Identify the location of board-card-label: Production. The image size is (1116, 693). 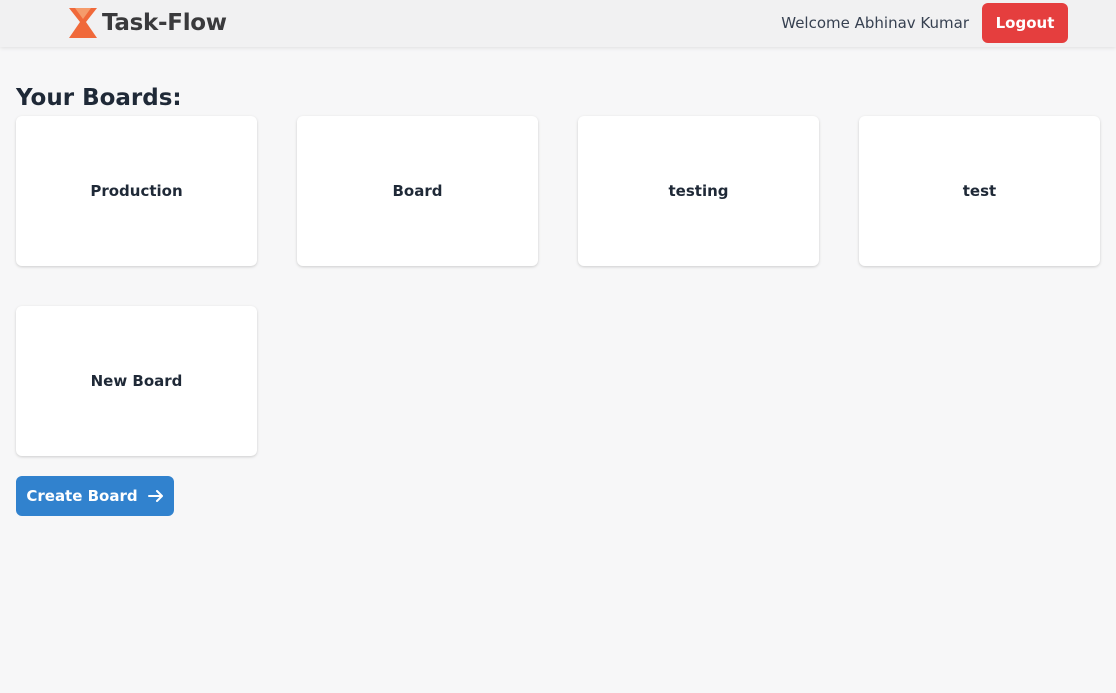
(136, 191).